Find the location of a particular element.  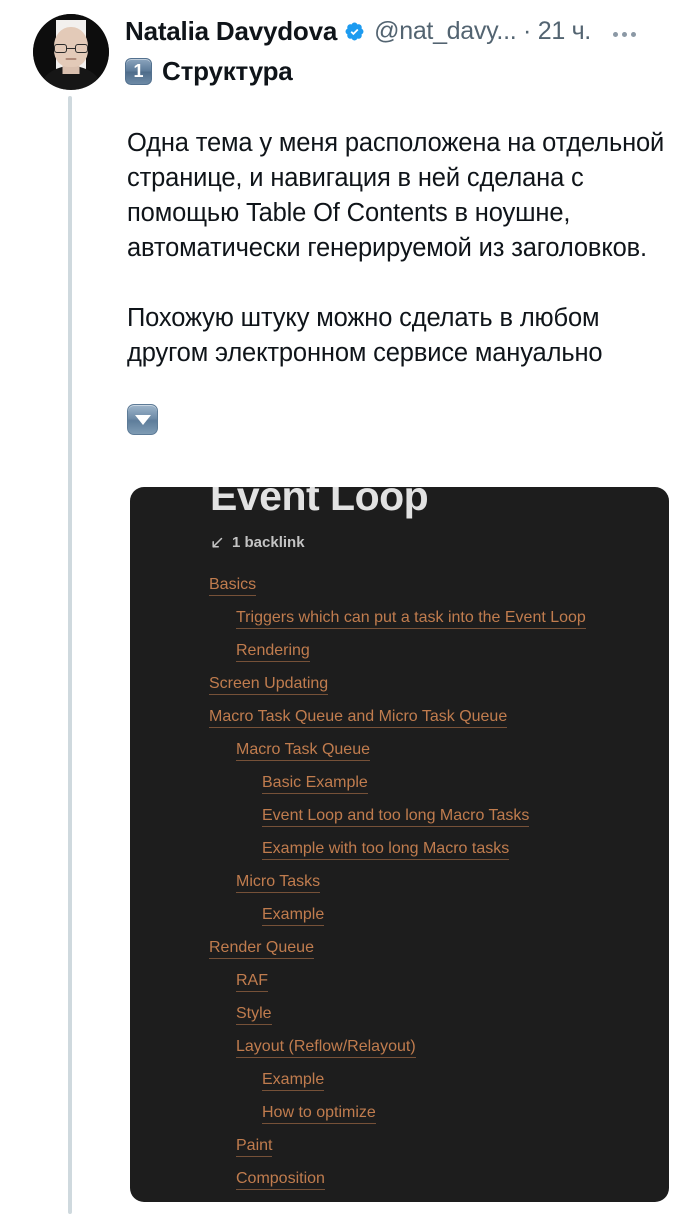

toc-link: Event Loop and too long Macro Tasks is located at coordinates (399, 822).